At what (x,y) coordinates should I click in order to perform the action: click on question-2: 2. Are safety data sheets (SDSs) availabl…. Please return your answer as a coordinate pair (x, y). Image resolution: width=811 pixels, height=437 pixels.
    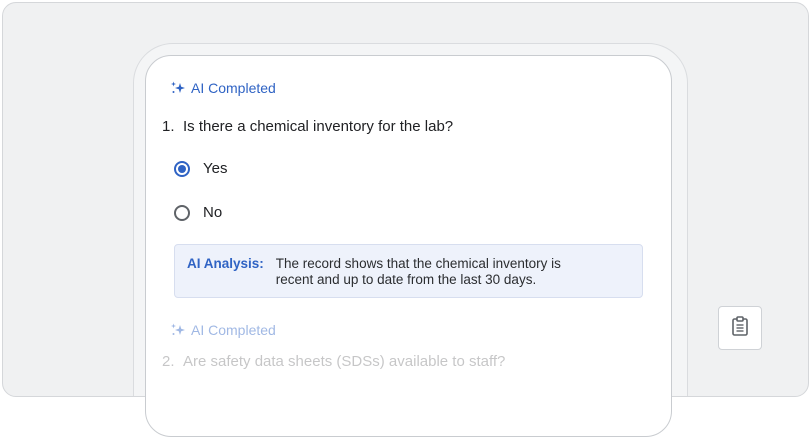
    Looking at the image, I should click on (333, 361).